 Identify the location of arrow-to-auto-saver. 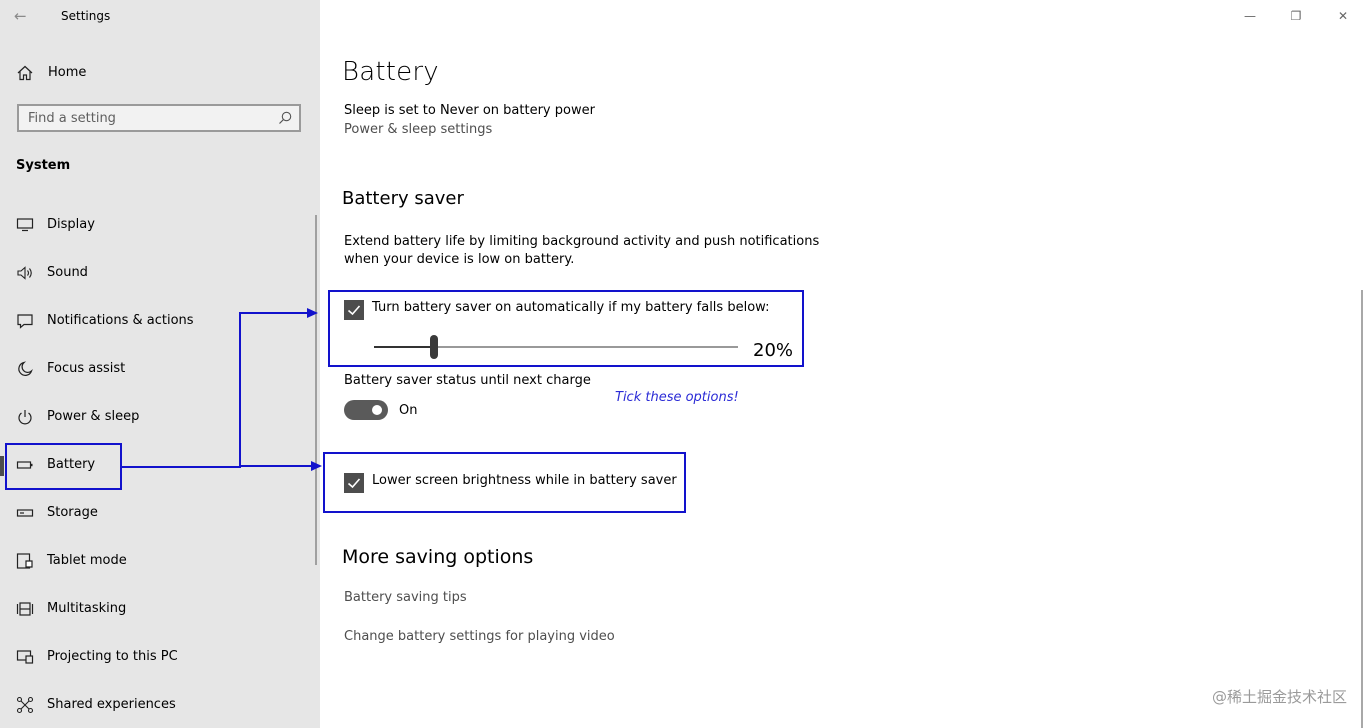
(217, 390).